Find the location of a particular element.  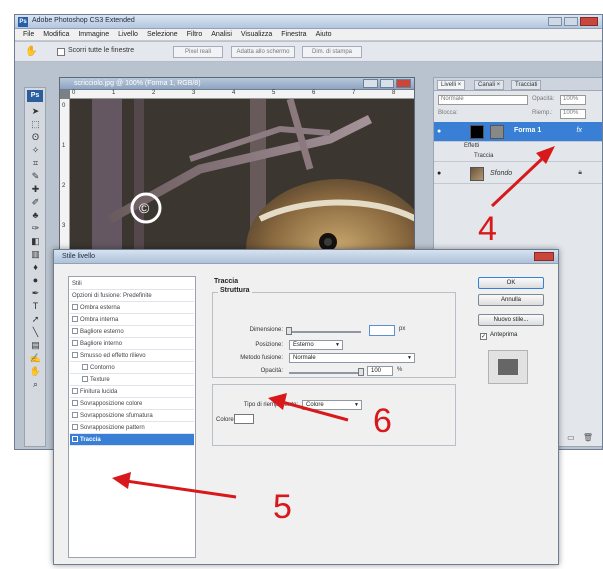

style-list-item: Ombra interna is located at coordinates (132, 320).